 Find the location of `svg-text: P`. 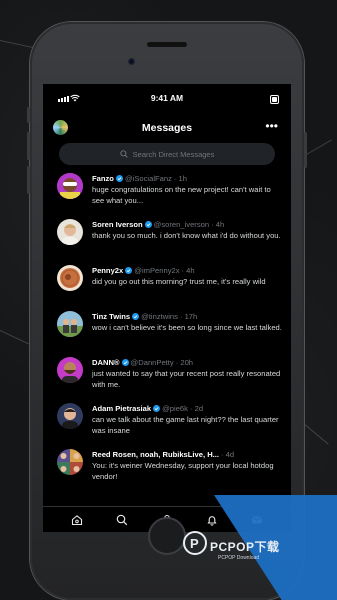

svg-text: P is located at coordinates (194, 543).